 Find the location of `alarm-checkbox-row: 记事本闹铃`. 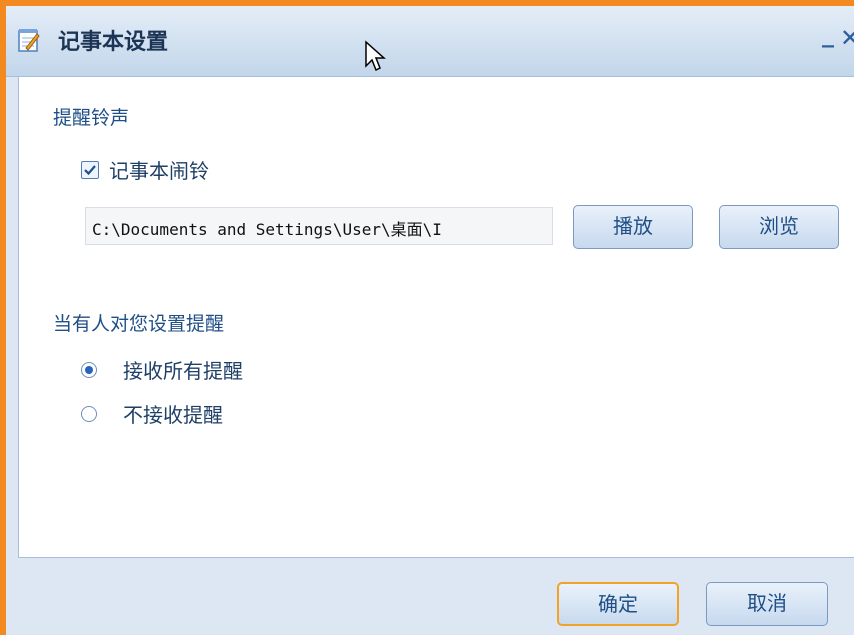

alarm-checkbox-row: 记事本闹铃 is located at coordinates (145, 169).